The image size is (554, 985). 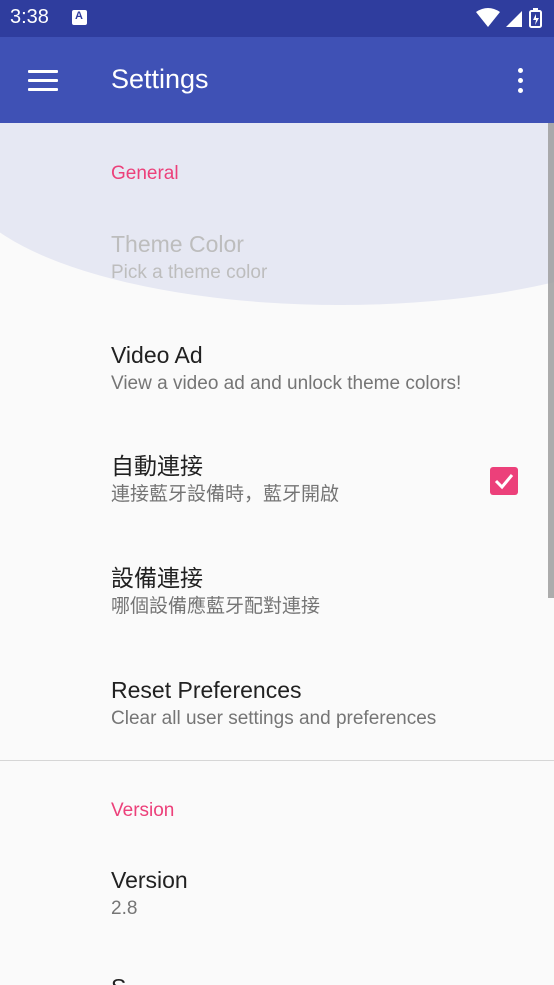 What do you see at coordinates (216, 606) in the screenshot?
I see `pref-summary: 哪個設備應藍牙配對連接` at bounding box center [216, 606].